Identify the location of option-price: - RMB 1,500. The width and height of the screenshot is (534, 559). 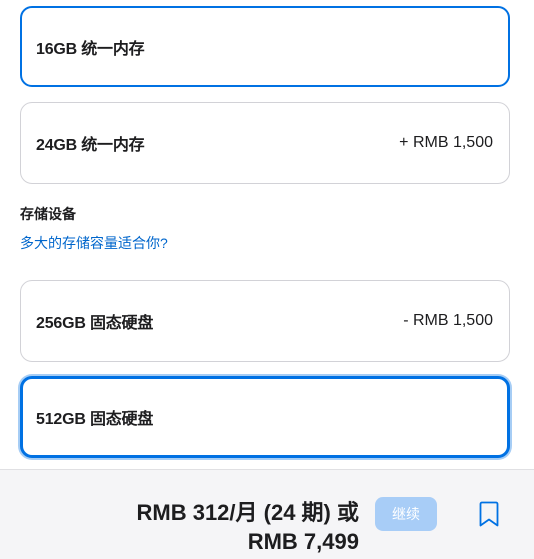
(448, 320).